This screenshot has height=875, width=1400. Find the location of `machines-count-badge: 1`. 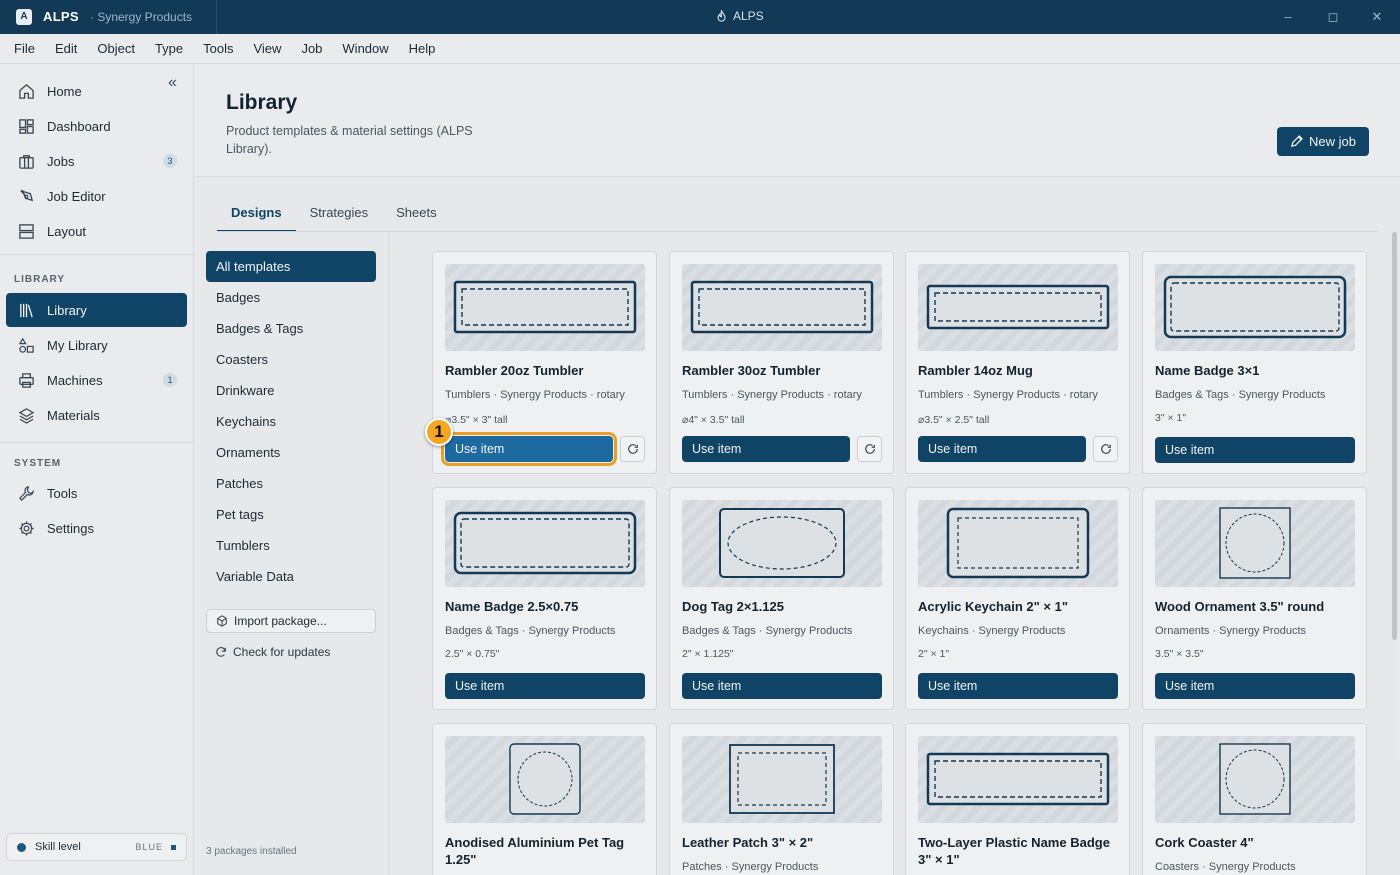

machines-count-badge: 1 is located at coordinates (170, 380).